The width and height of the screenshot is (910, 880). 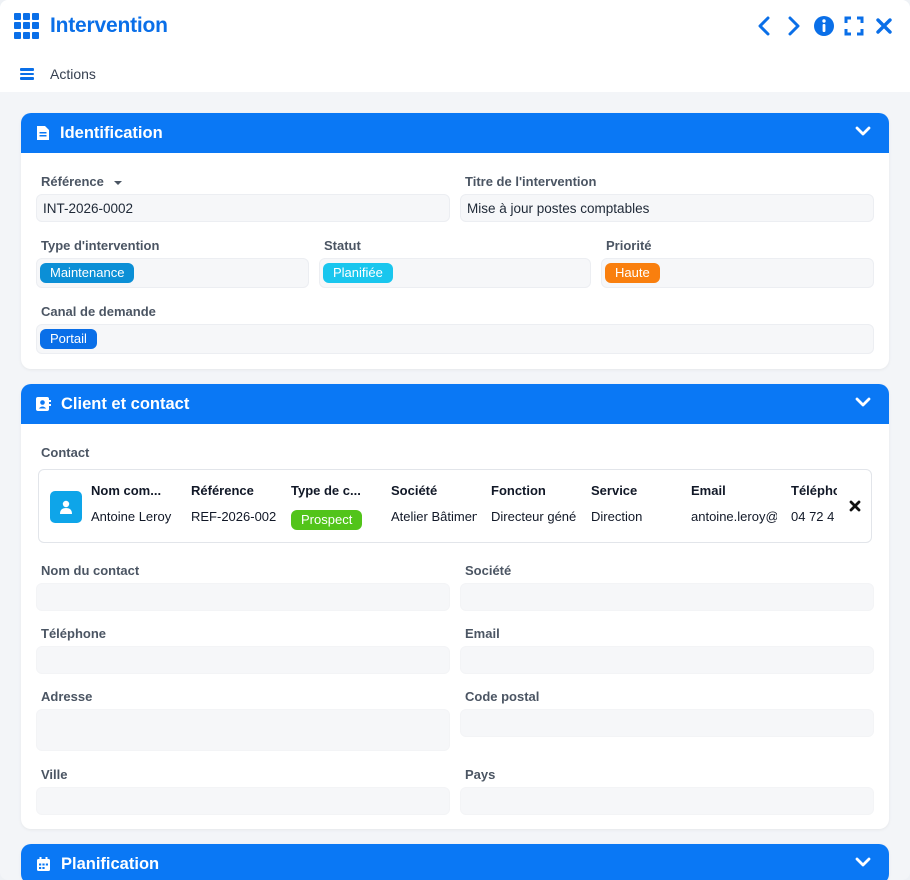 What do you see at coordinates (243, 208) in the screenshot?
I see `reference-field: INT-2026-0002` at bounding box center [243, 208].